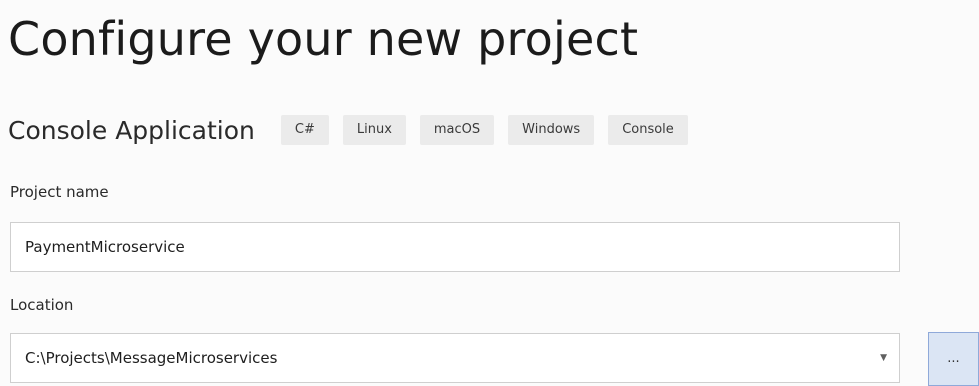  What do you see at coordinates (323, 39) in the screenshot?
I see `page-title: Configure your new project` at bounding box center [323, 39].